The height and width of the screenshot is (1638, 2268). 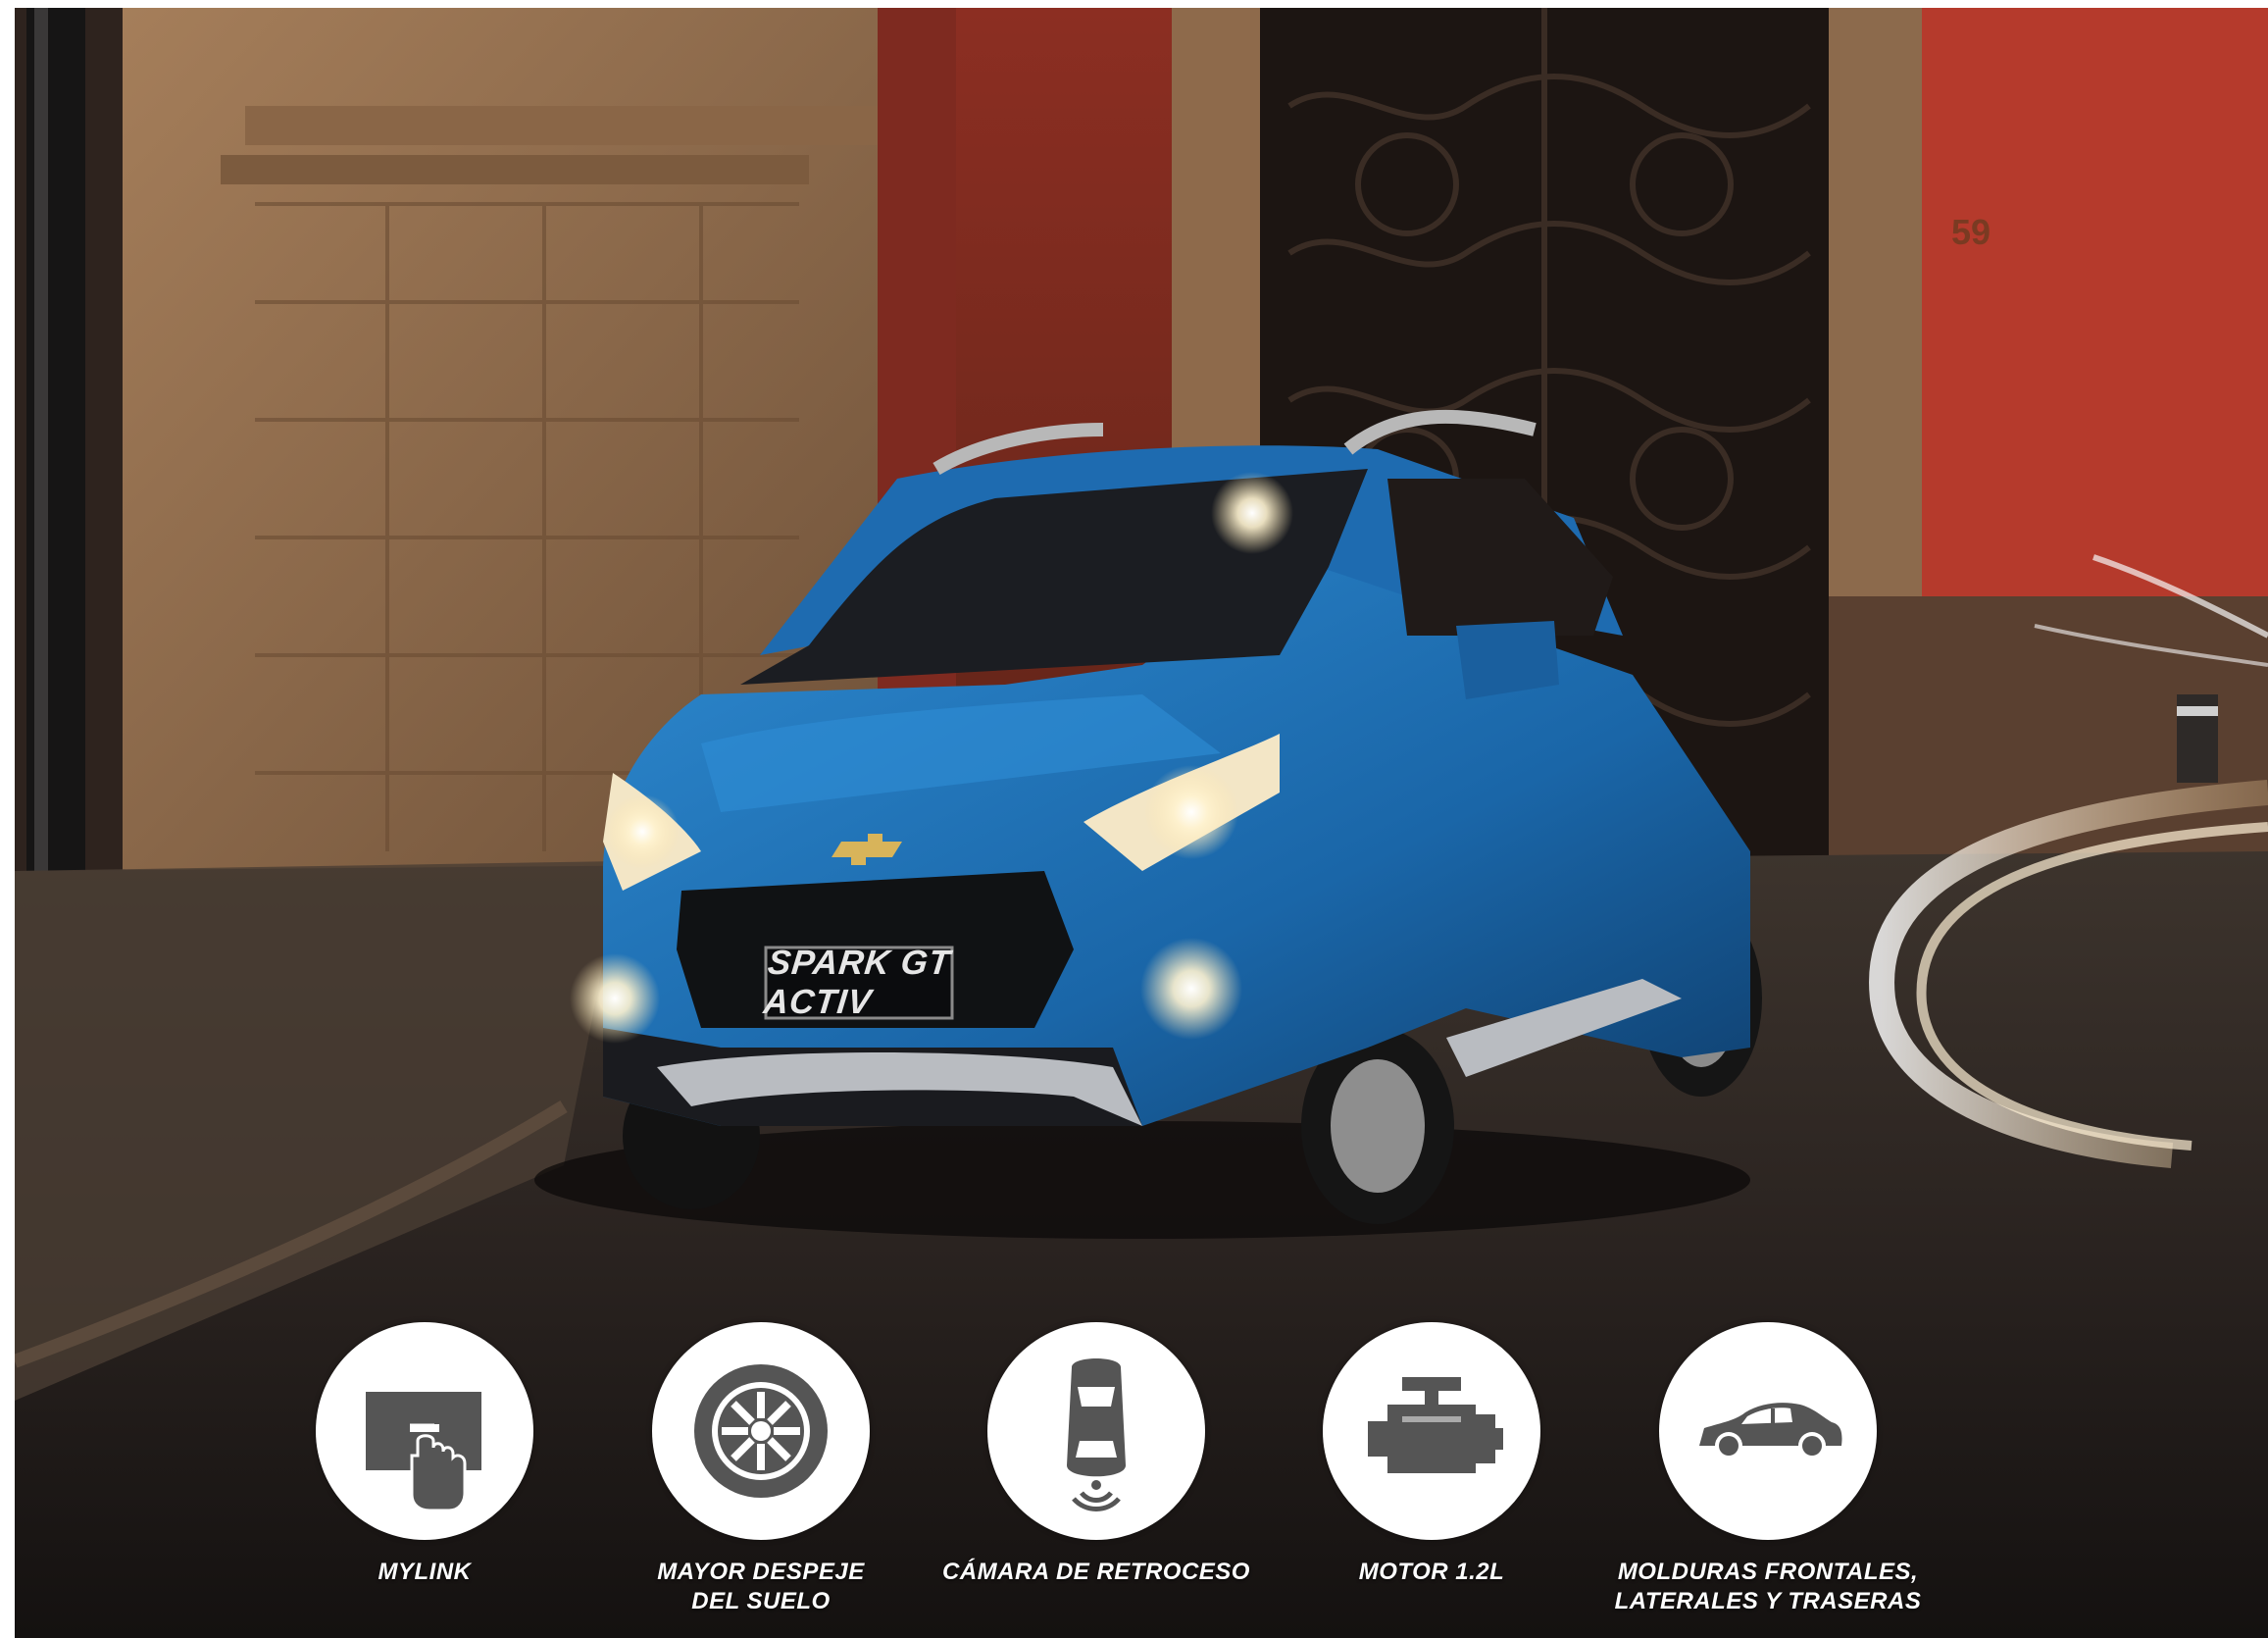 I want to click on touchscreen-icon, so click(x=423, y=1452).